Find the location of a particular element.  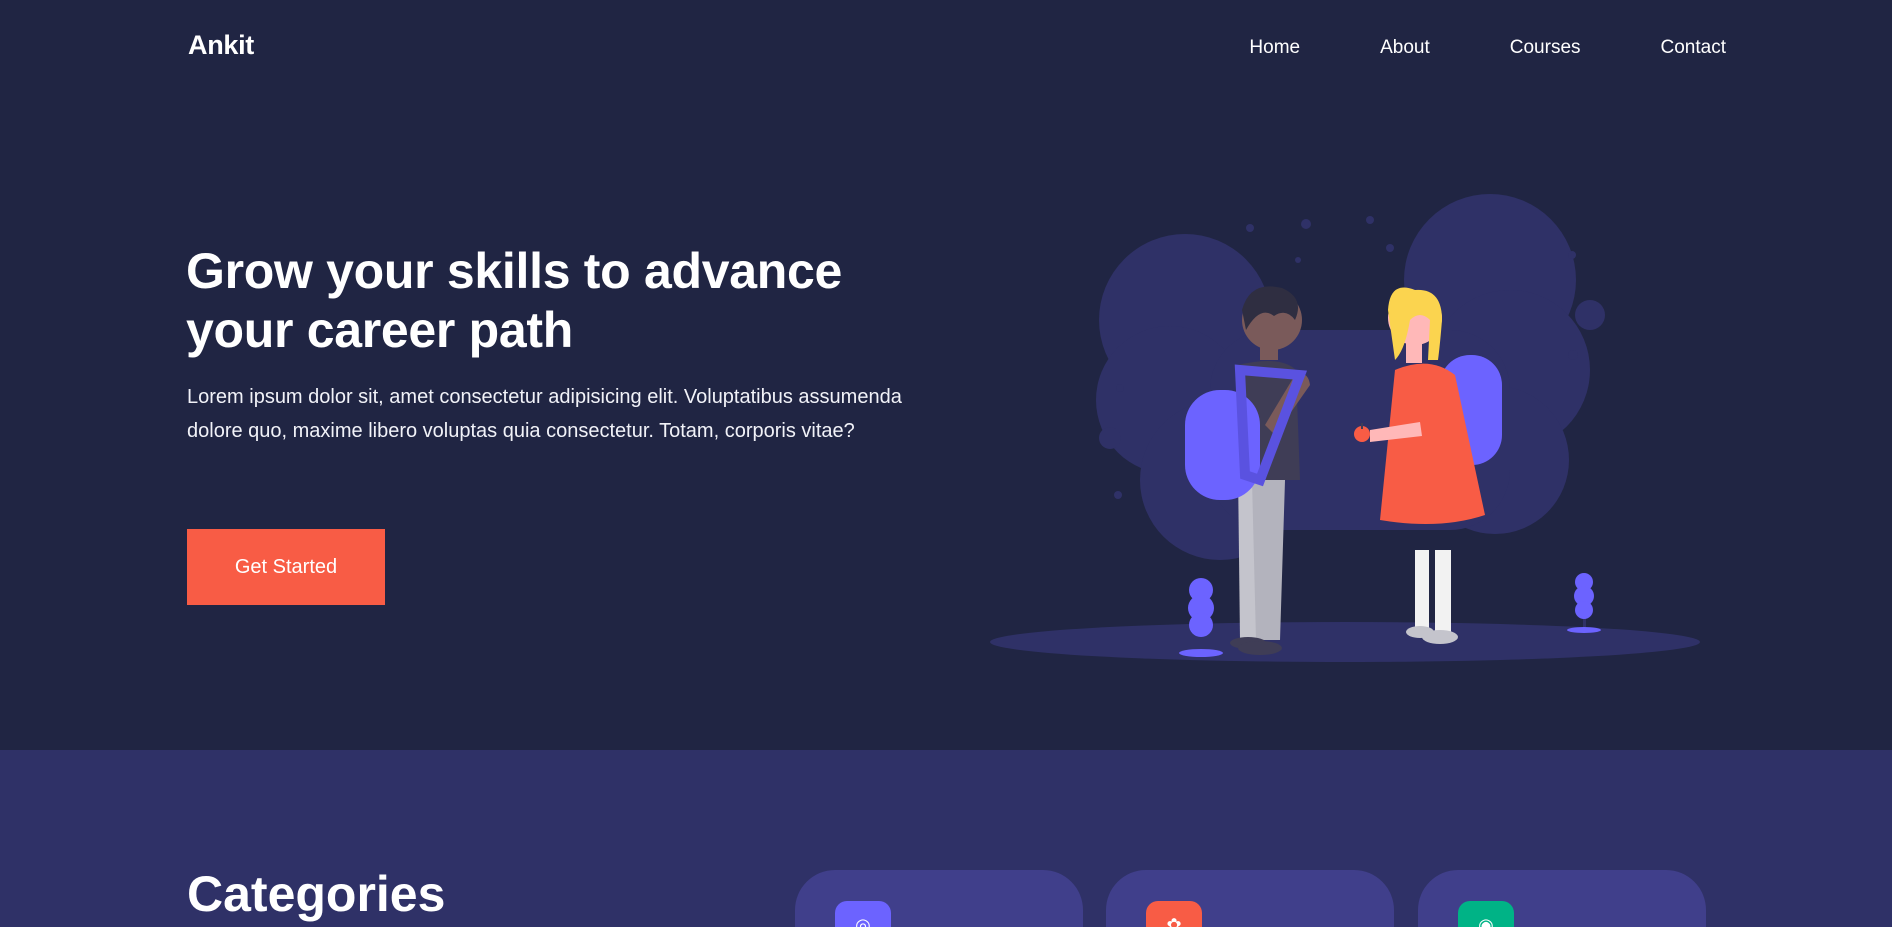

category-card: ✿ is located at coordinates (1250, 898).